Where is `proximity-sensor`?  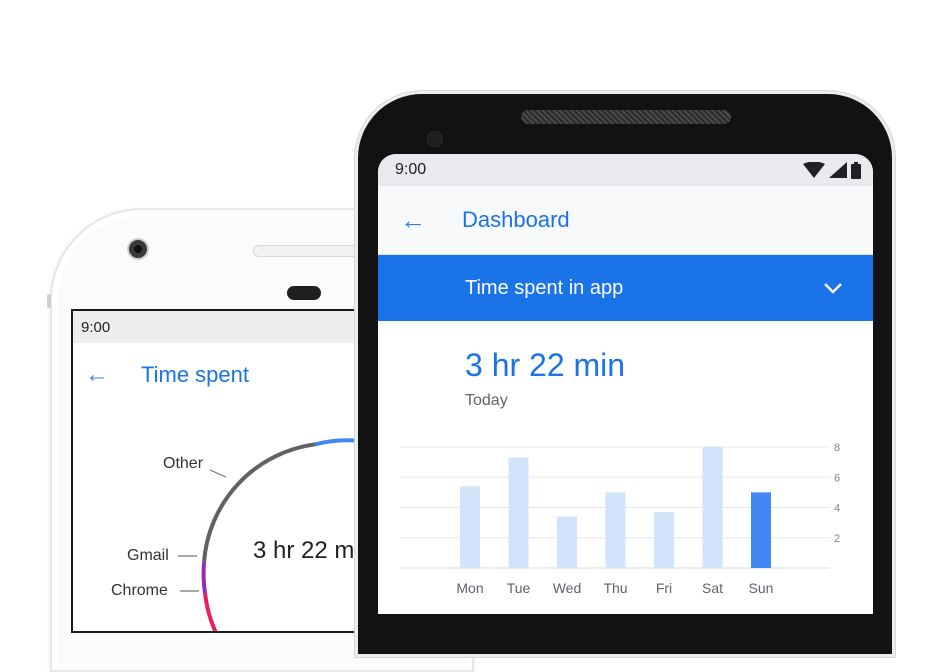 proximity-sensor is located at coordinates (304, 293).